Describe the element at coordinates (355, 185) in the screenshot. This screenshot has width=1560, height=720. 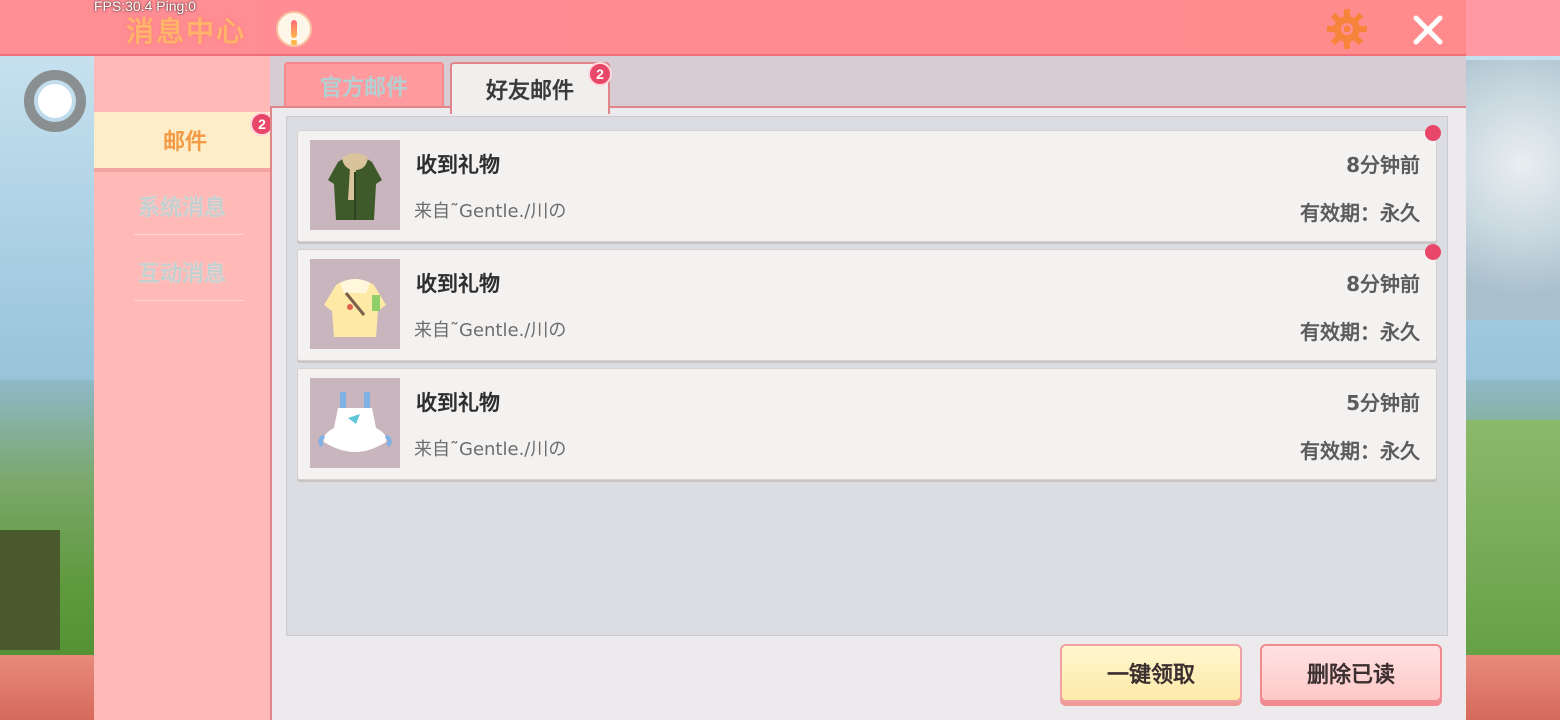
I see `green-coat-icon` at that location.